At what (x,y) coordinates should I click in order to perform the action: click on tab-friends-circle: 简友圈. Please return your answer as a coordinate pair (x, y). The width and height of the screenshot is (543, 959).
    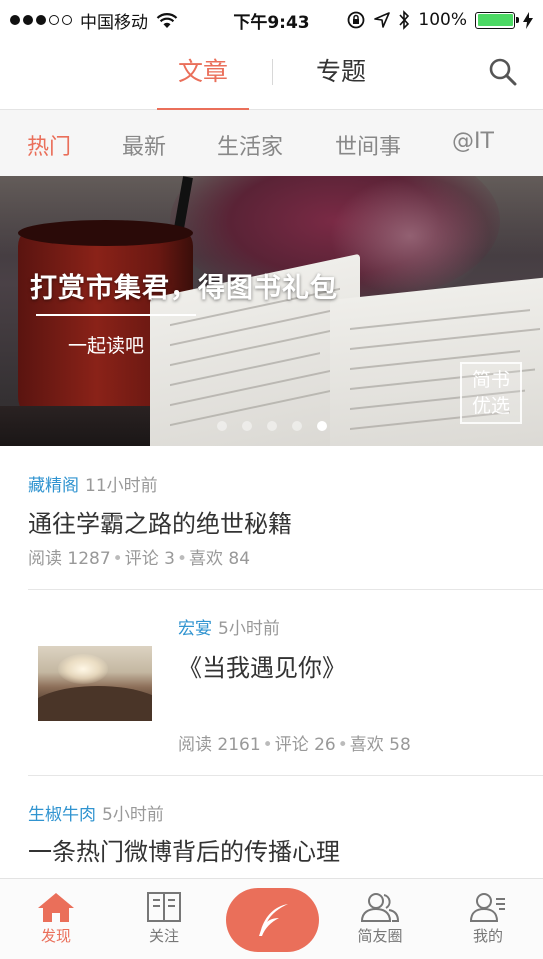
    Looking at the image, I should click on (380, 918).